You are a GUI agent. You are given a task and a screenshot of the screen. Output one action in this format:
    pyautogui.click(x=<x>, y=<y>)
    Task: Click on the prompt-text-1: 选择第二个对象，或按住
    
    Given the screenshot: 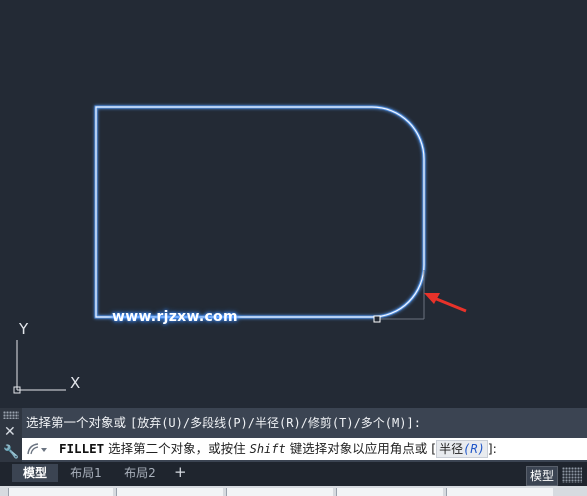 What is the action you would take?
    pyautogui.click(x=177, y=448)
    